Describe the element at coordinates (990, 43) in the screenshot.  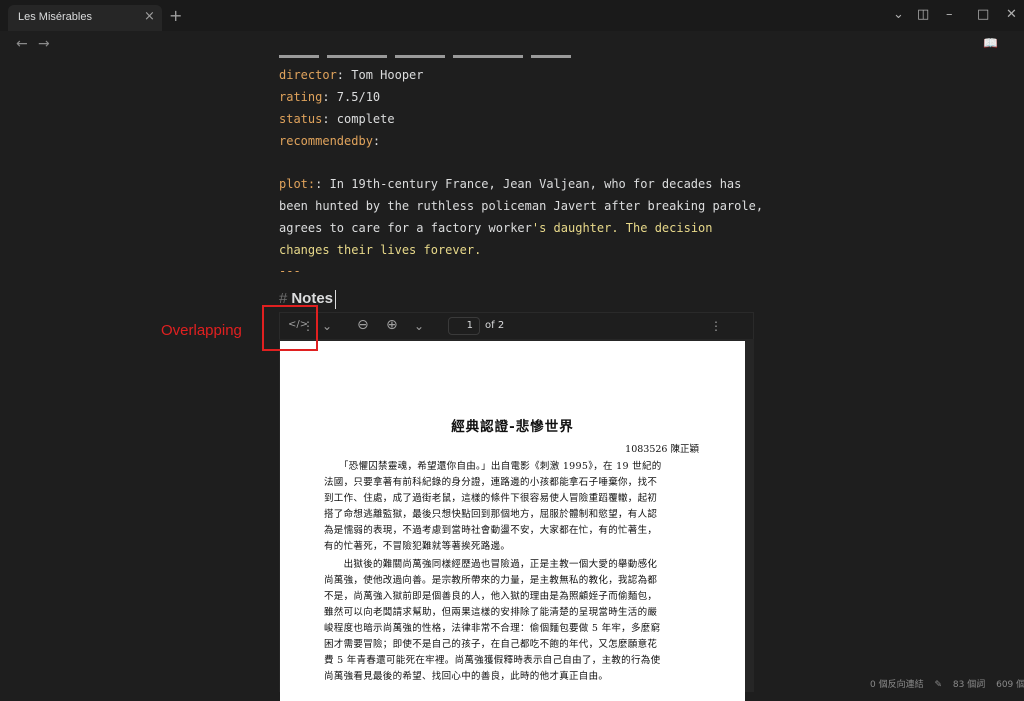
I see `reading-view-icon: 📖` at that location.